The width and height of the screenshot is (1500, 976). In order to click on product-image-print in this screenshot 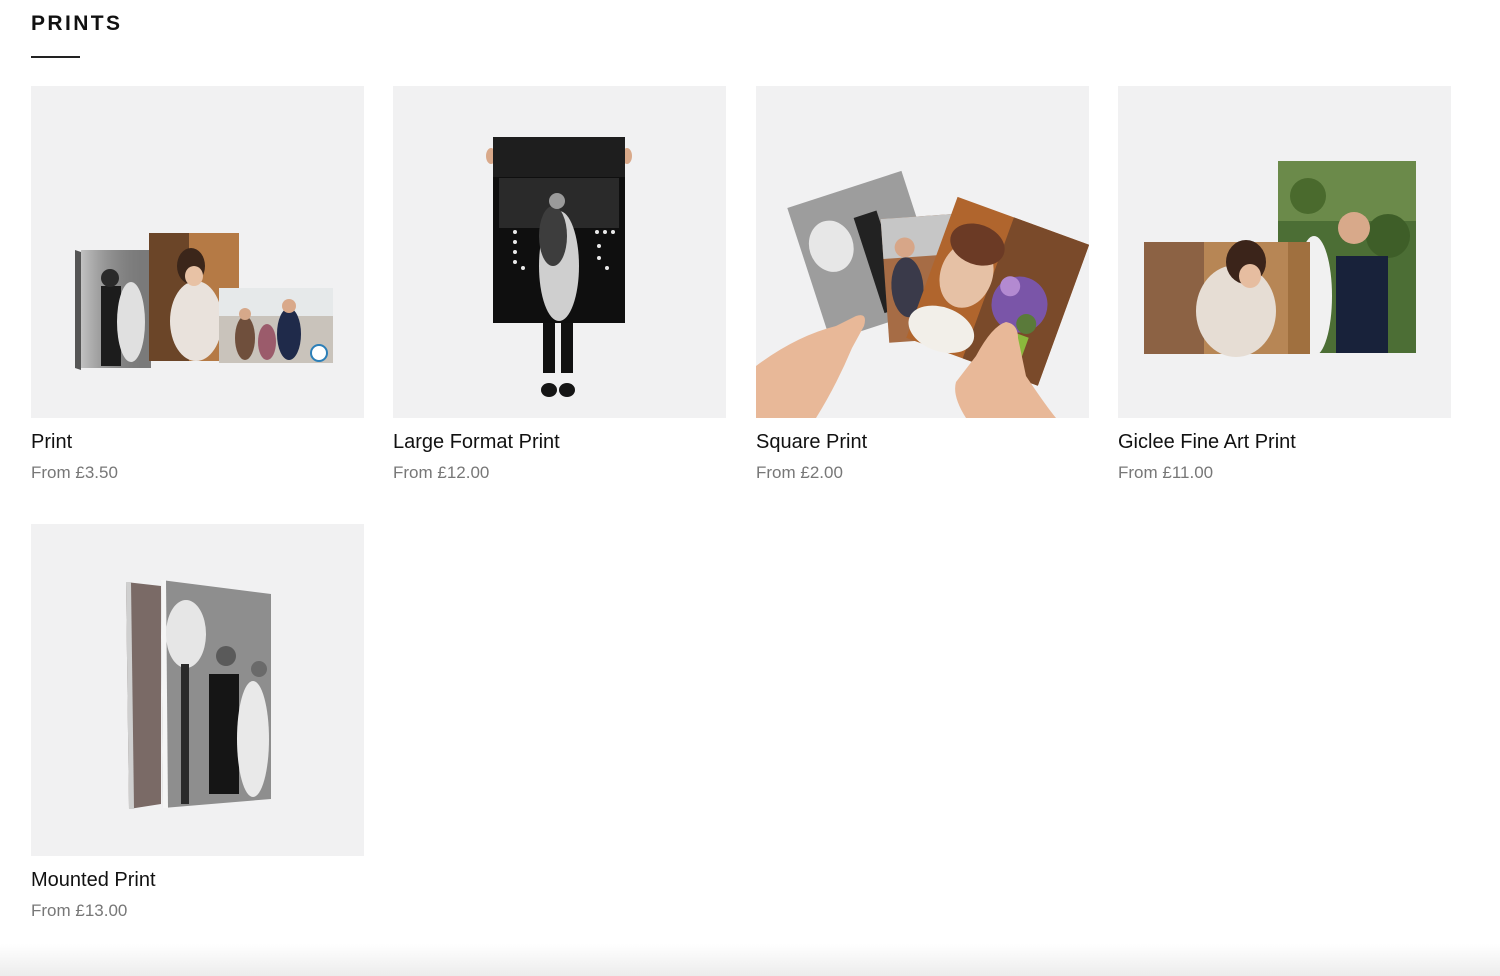, I will do `click(197, 252)`.